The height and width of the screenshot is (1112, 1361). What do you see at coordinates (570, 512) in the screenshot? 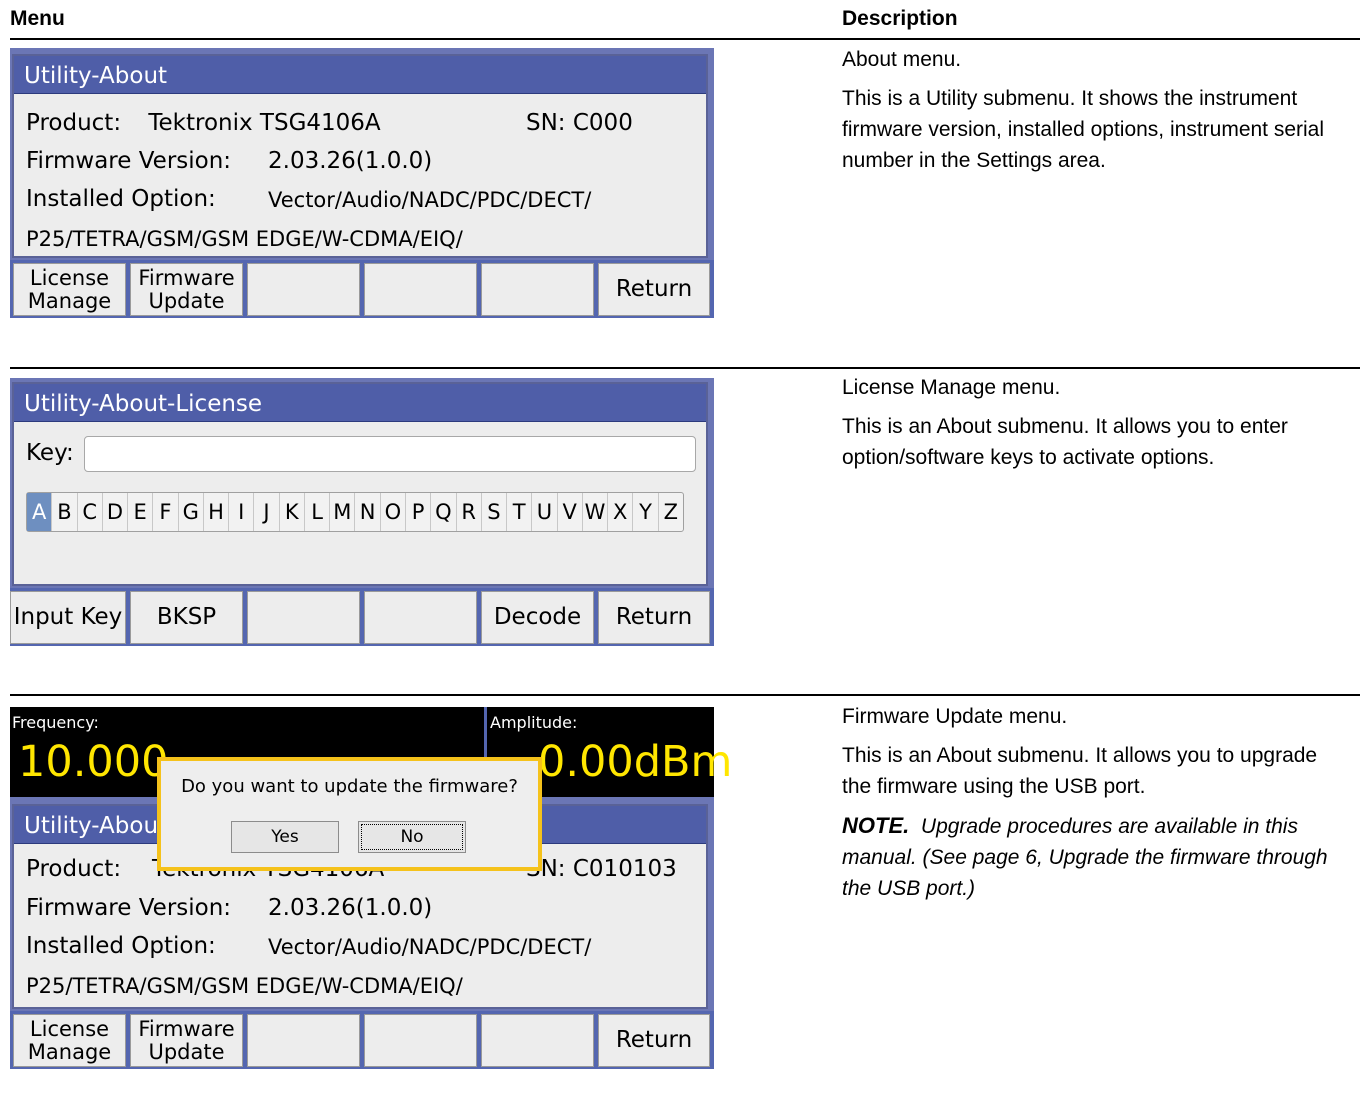
I see `letter-key-v: V` at bounding box center [570, 512].